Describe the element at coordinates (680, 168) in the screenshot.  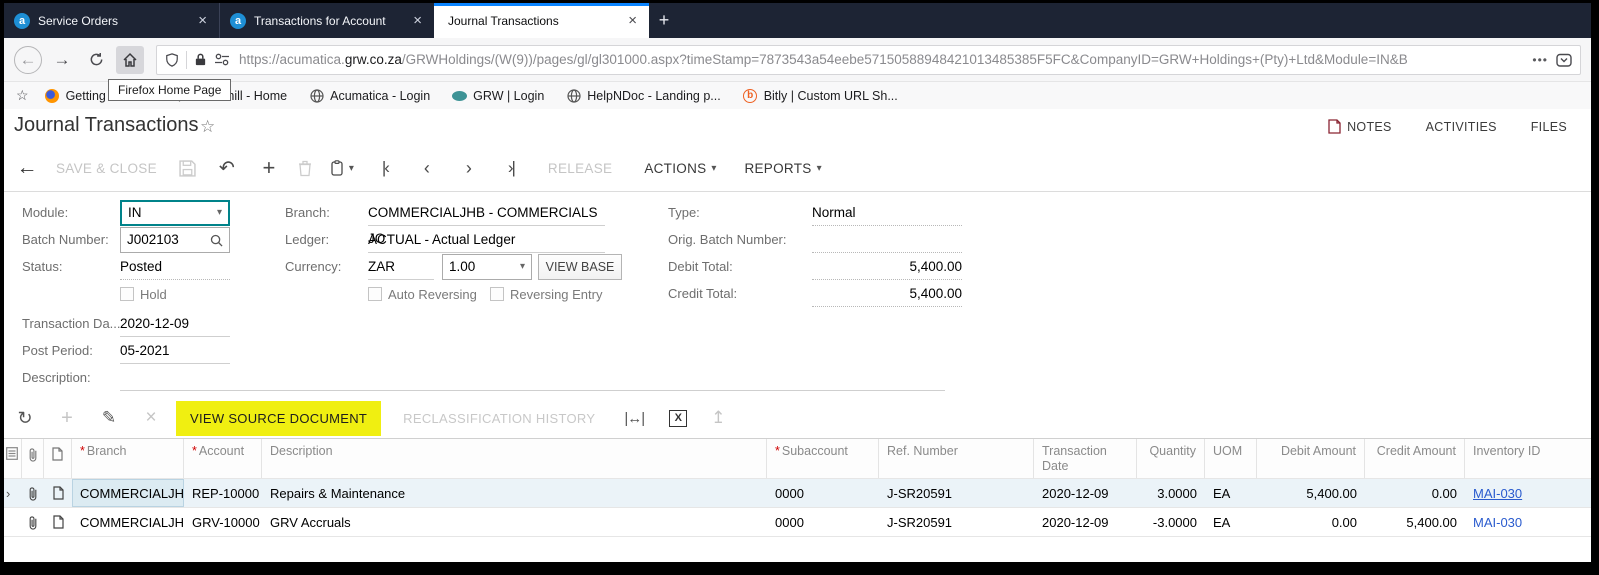
I see `actions-menu: ACTIONS ▾` at that location.